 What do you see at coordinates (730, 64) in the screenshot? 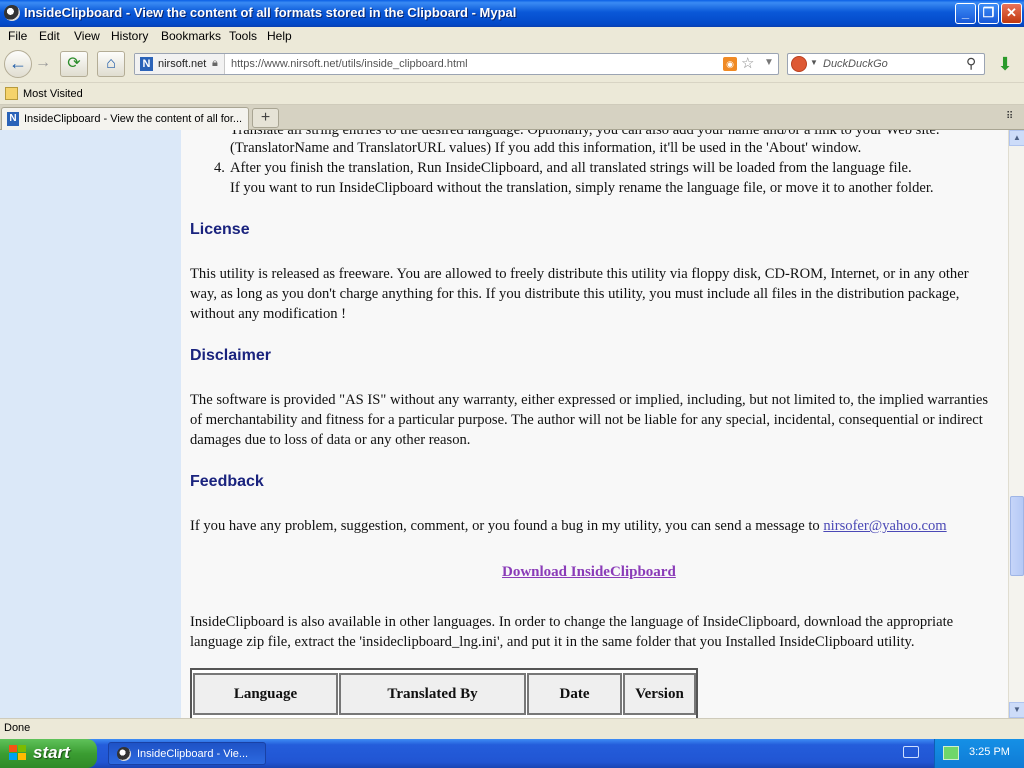
I see `rss-feed-icon: ◉` at bounding box center [730, 64].